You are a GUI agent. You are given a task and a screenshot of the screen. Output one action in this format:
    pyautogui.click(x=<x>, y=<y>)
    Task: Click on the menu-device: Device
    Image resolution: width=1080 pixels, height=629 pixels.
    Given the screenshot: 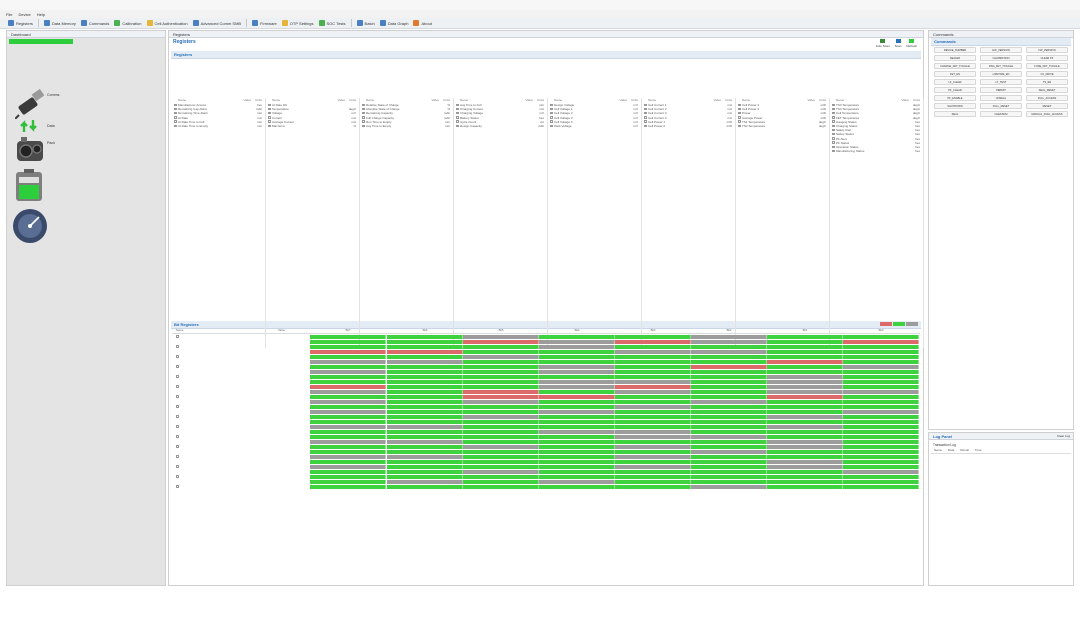 What is the action you would take?
    pyautogui.click(x=24, y=14)
    